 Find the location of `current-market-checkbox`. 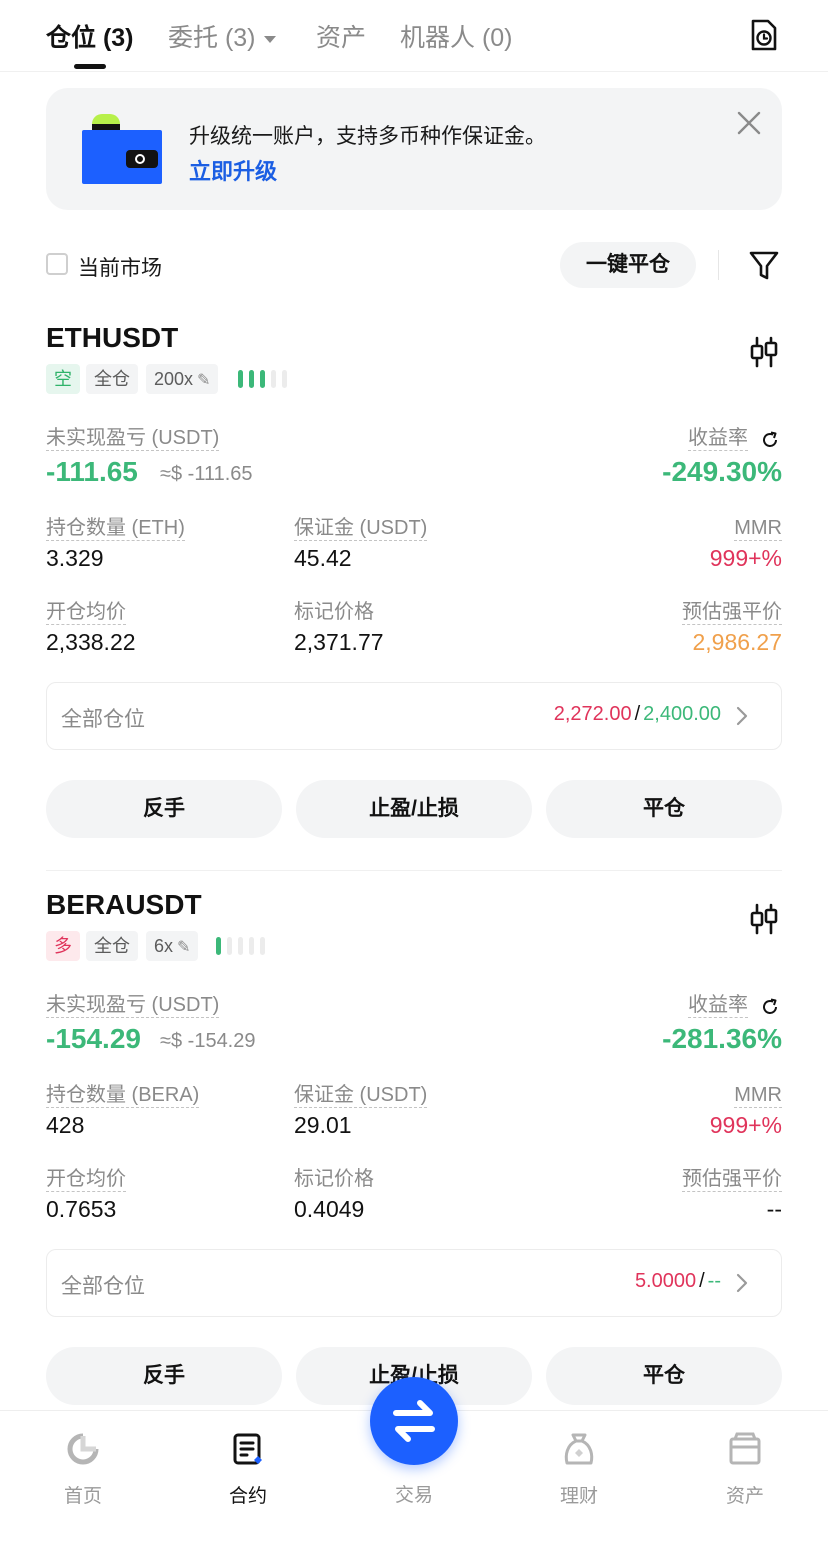

current-market-checkbox is located at coordinates (57, 264).